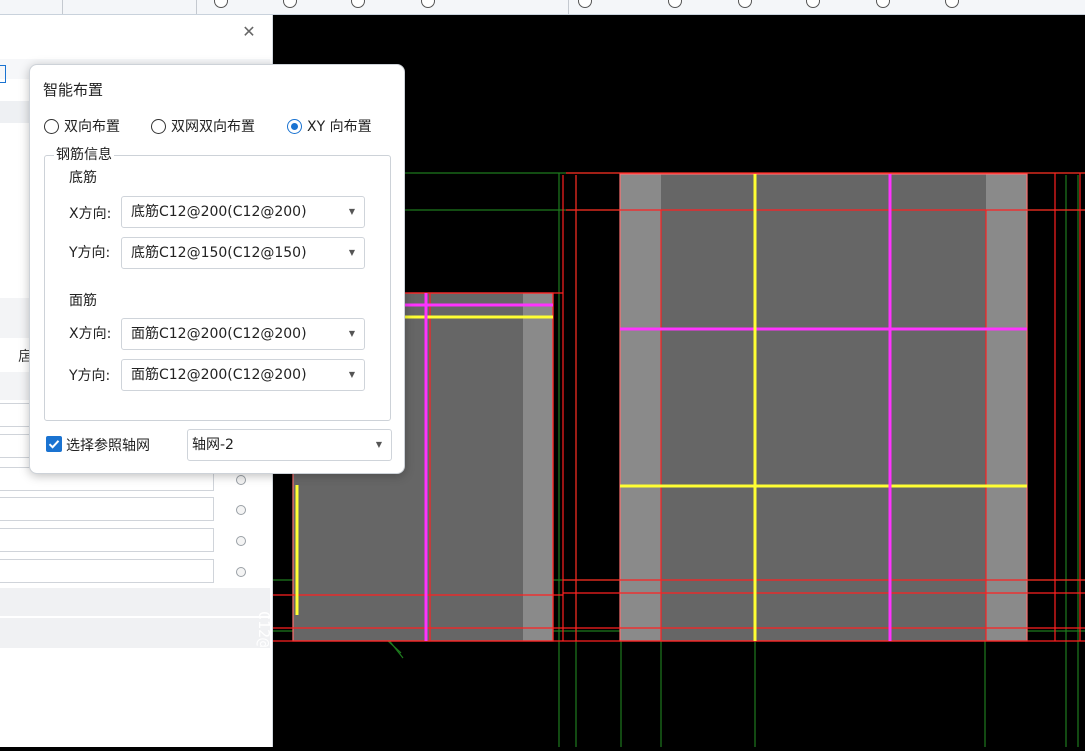 This screenshot has height=751, width=1085. What do you see at coordinates (92, 127) in the screenshot?
I see `radio-label: 双向布置` at bounding box center [92, 127].